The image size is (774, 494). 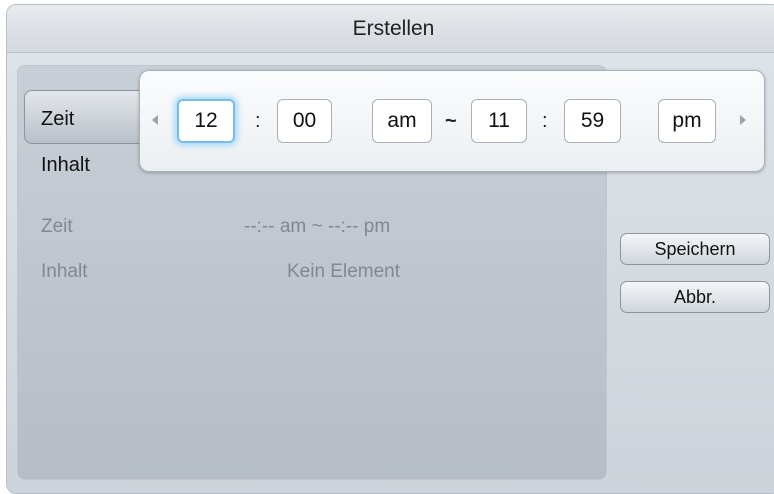 I want to click on end-ampm-field: pm, so click(x=687, y=121).